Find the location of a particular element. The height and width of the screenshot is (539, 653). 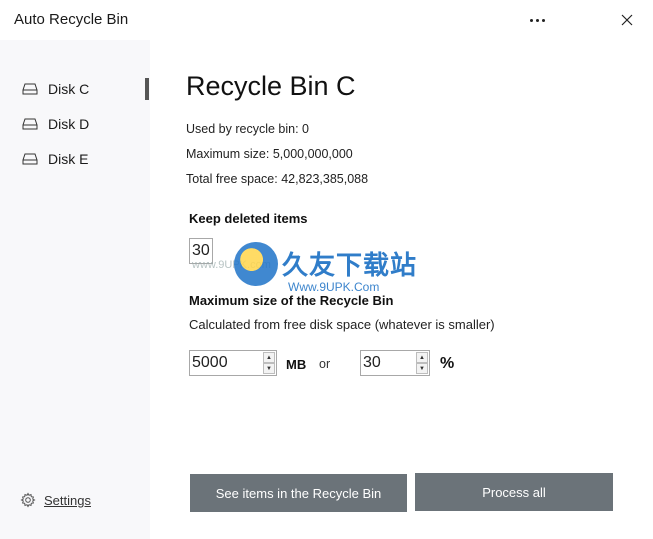

app-title: Auto Recycle Bin is located at coordinates (71, 19).